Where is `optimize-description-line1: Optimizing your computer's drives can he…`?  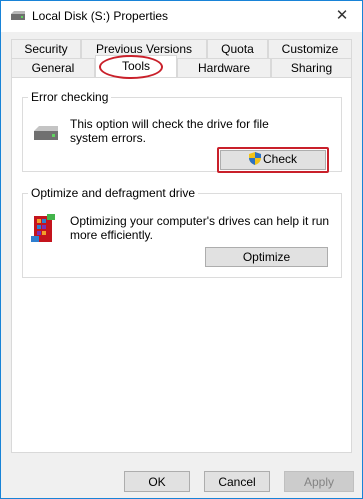
optimize-description-line1: Optimizing your computer's drives can he… is located at coordinates (200, 221).